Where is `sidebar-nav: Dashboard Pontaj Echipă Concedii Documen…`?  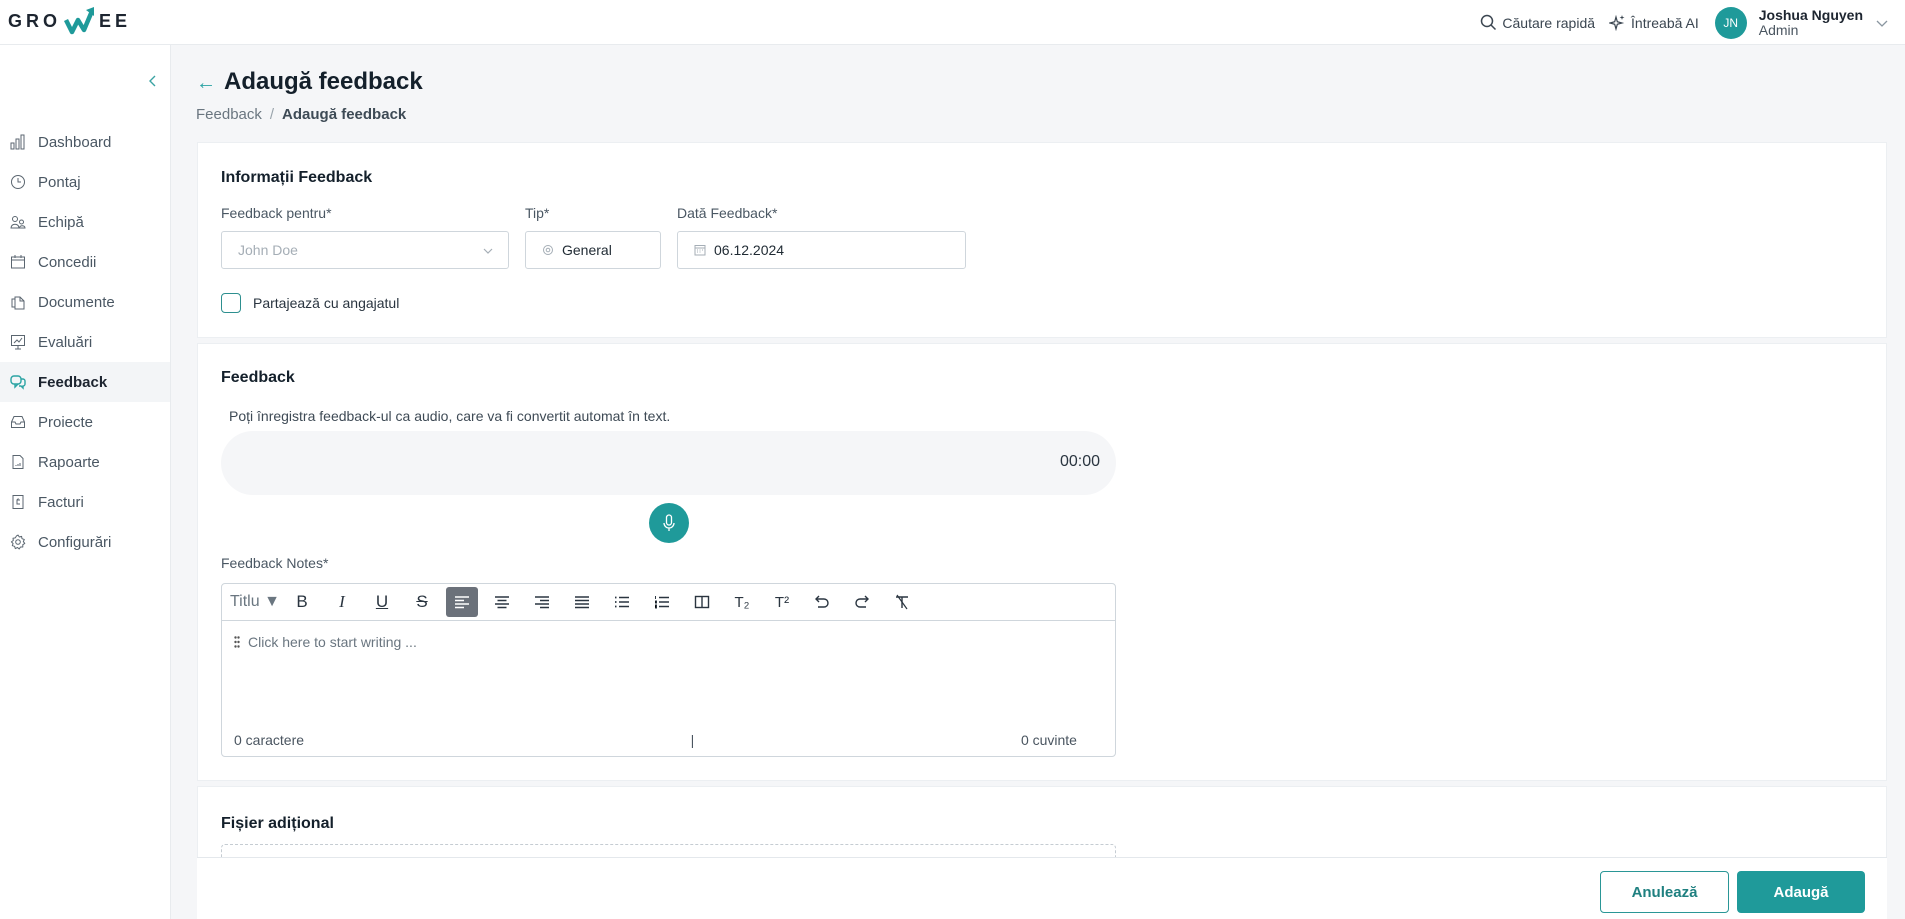
sidebar-nav: Dashboard Pontaj Echipă Concedii Documen… is located at coordinates (85, 342).